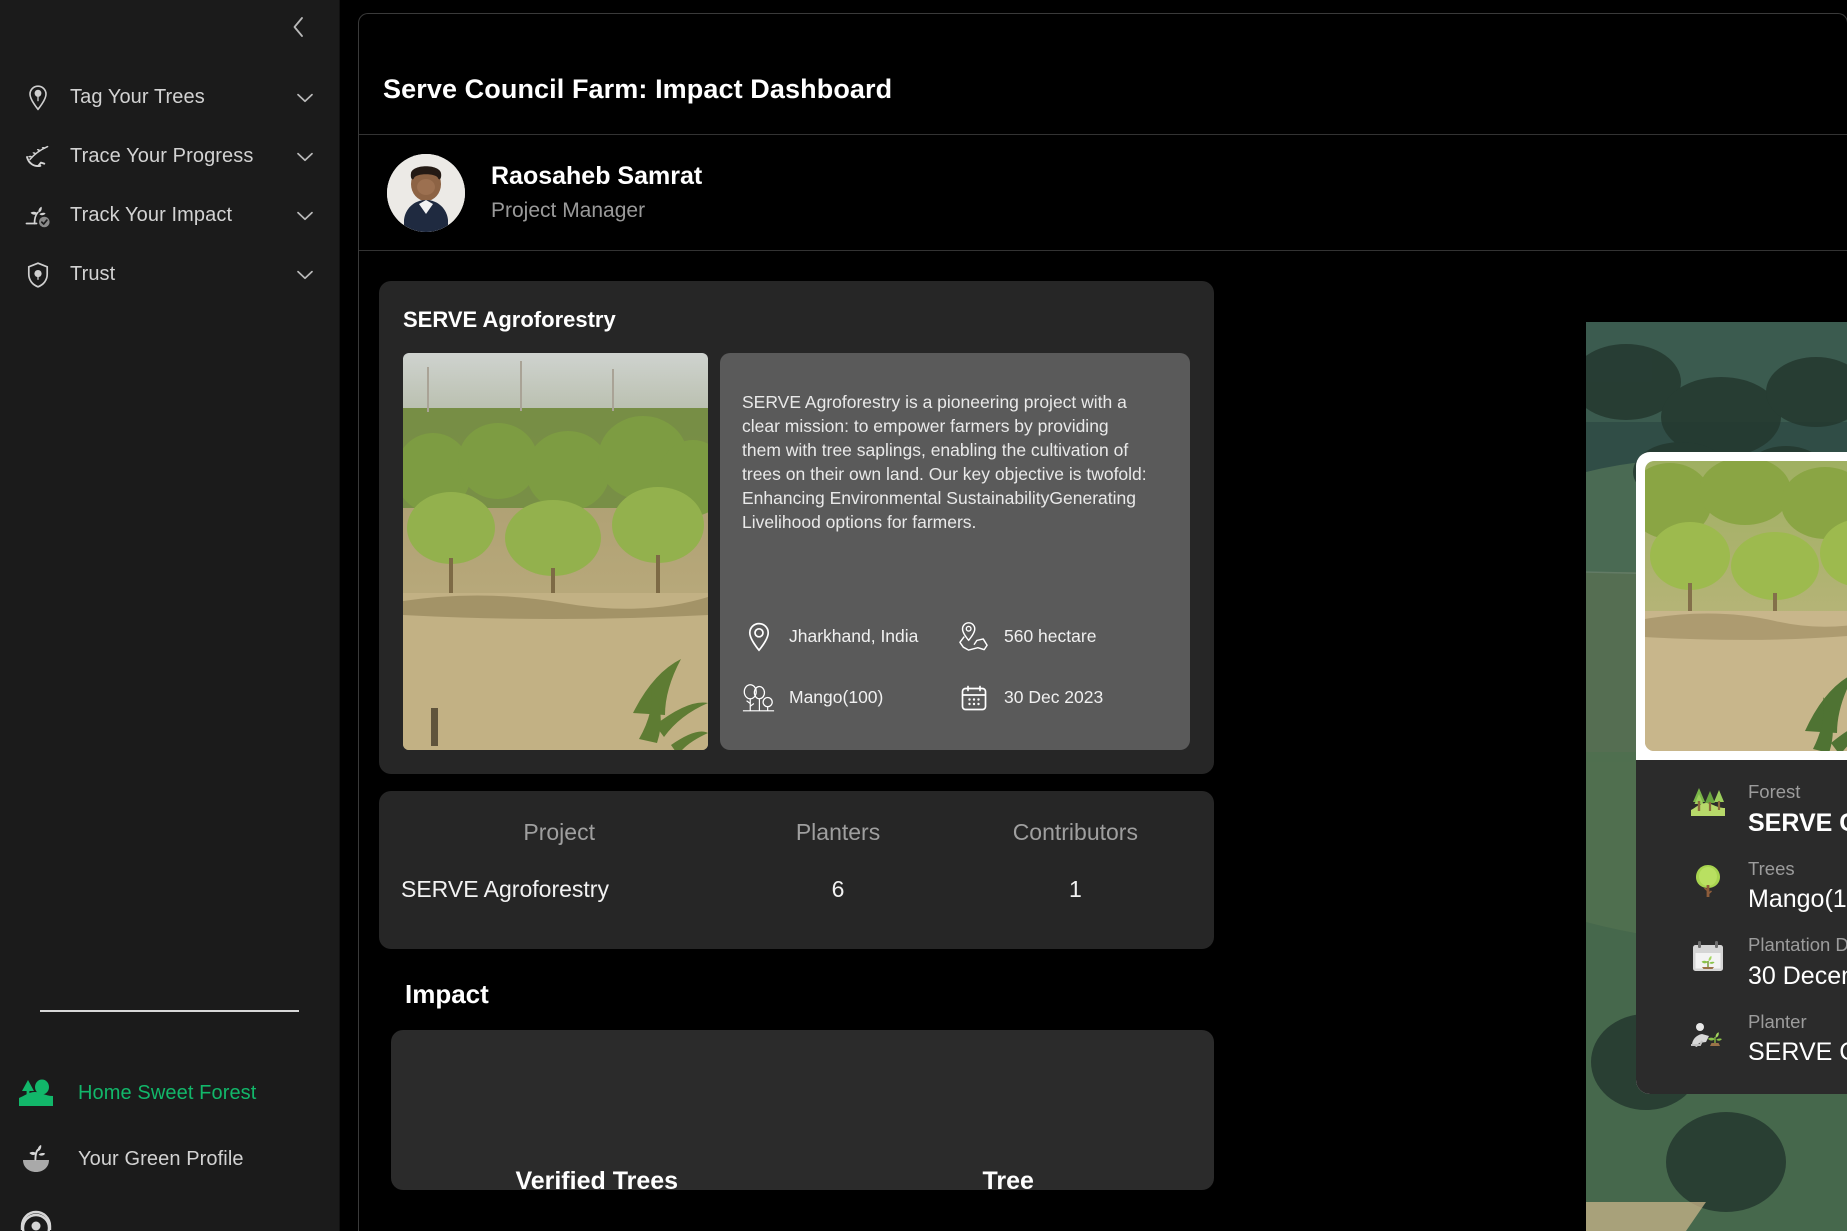 Image resolution: width=1847 pixels, height=1231 pixels. I want to click on plant-verified-icon, so click(38, 216).